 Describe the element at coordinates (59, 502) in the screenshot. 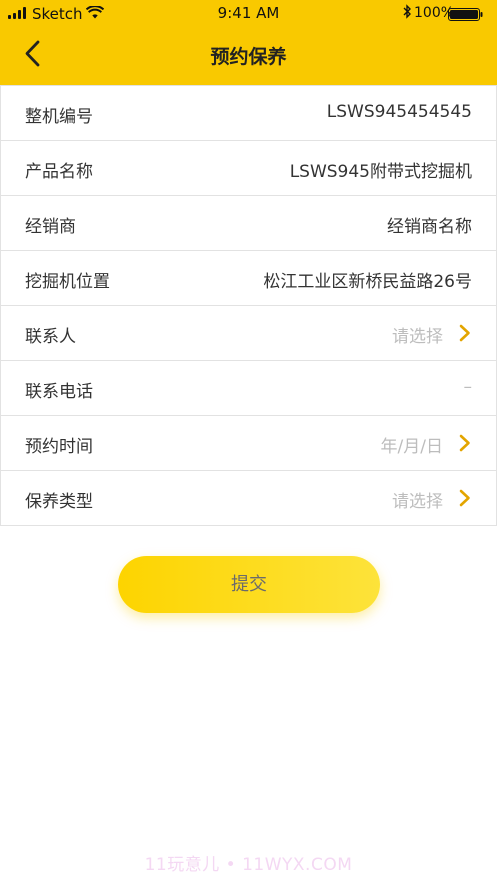

I see `row-label: 保养类型` at that location.